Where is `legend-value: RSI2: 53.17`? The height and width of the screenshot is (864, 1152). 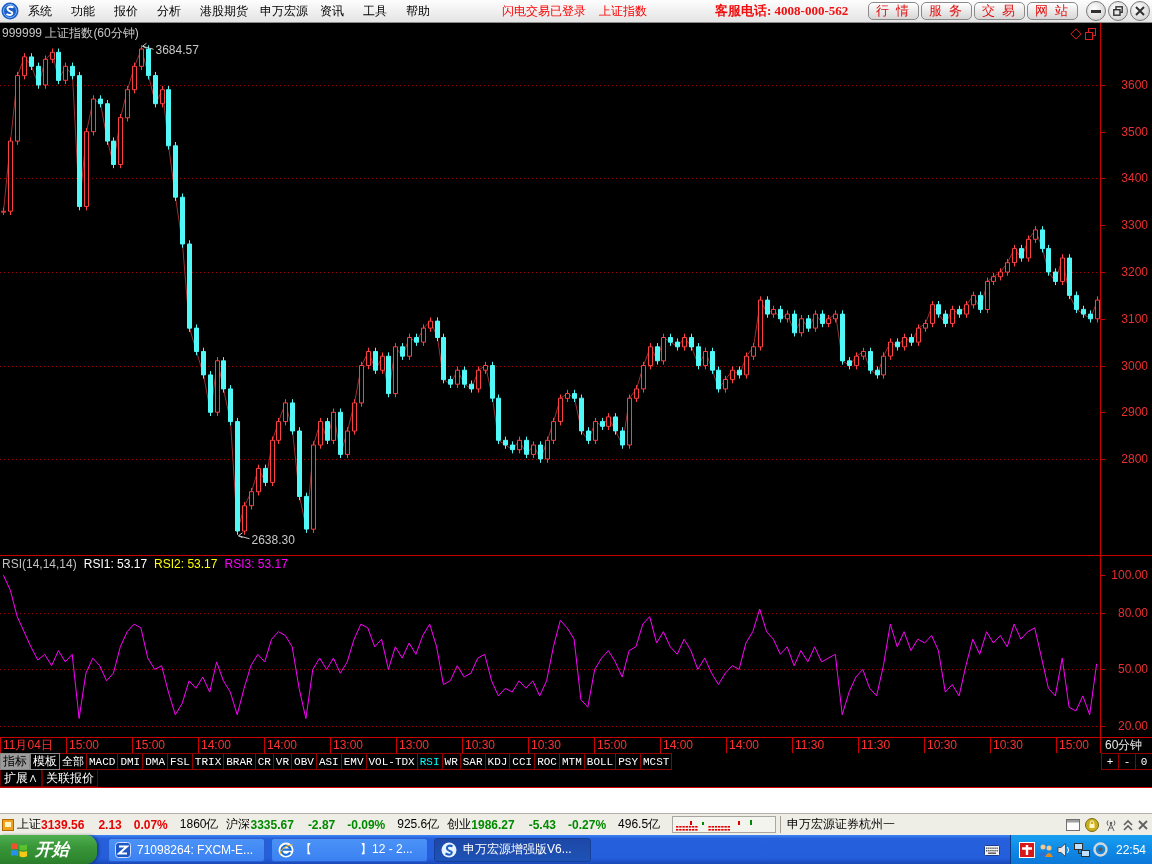 legend-value: RSI2: 53.17 is located at coordinates (186, 564).